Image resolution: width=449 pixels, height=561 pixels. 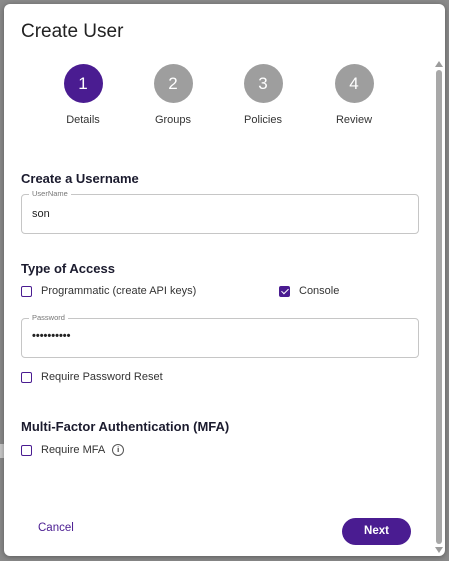 I want to click on programmatic-access-label: Programmatic (create API keys), so click(x=119, y=291).